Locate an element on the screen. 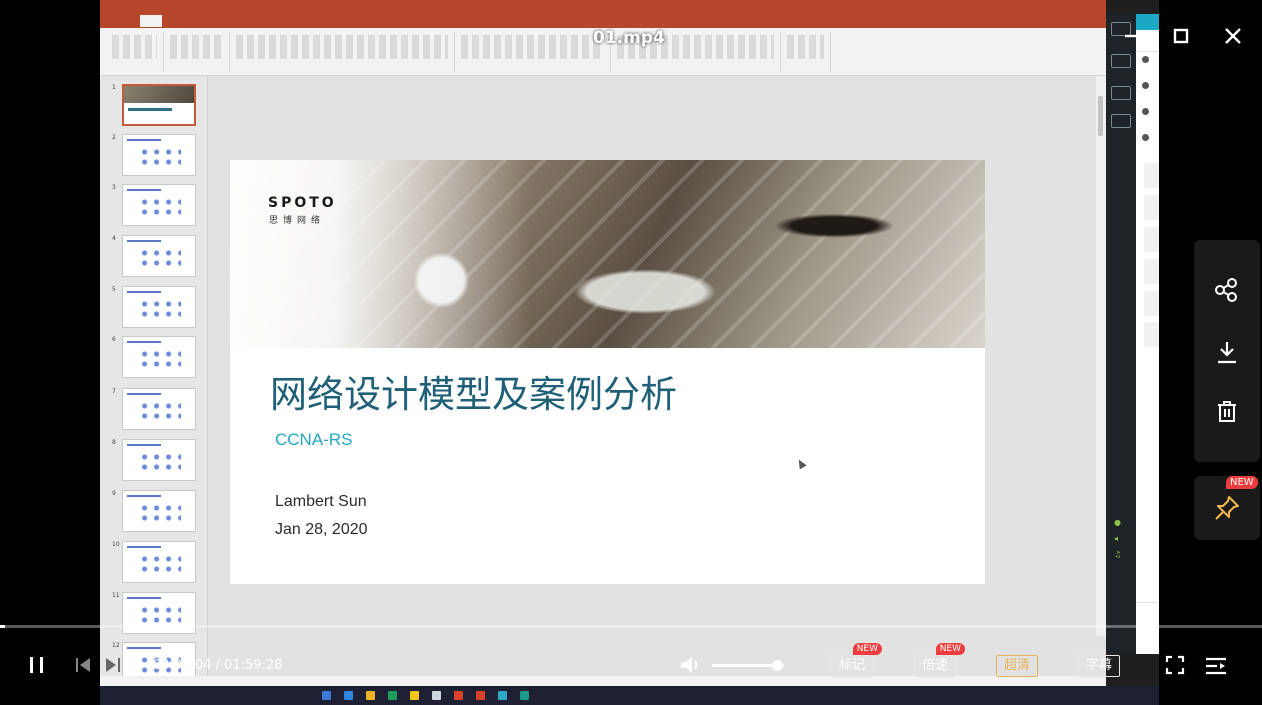 The width and height of the screenshot is (1262, 705). maximize-icon is located at coordinates (1181, 36).